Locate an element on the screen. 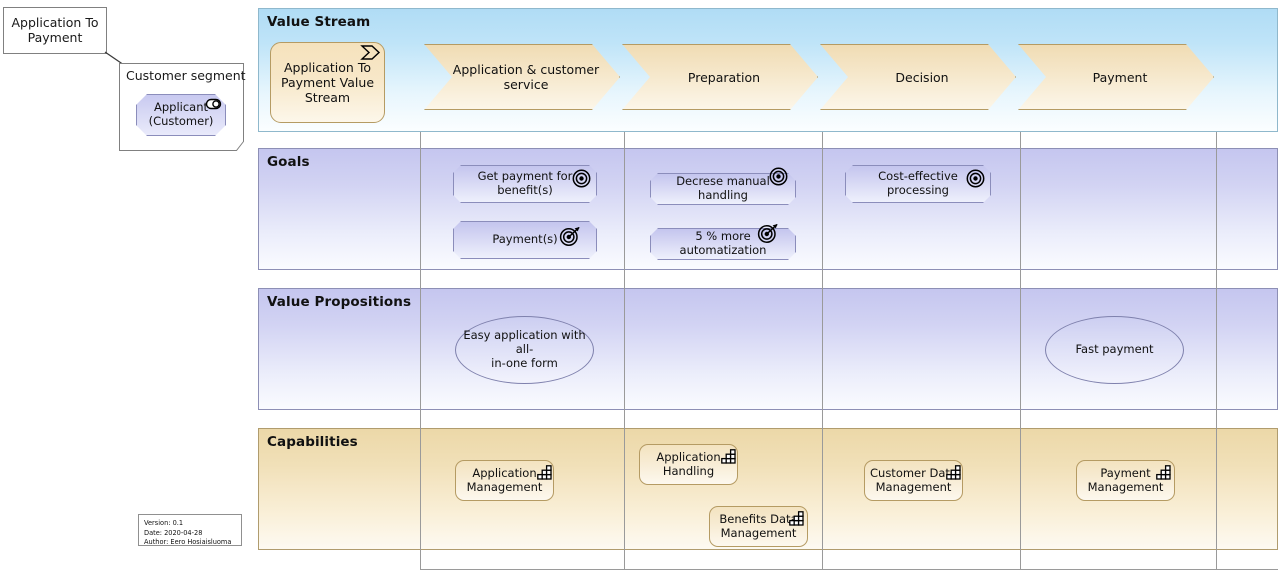  element-stage-decision: Decision is located at coordinates (918, 77).